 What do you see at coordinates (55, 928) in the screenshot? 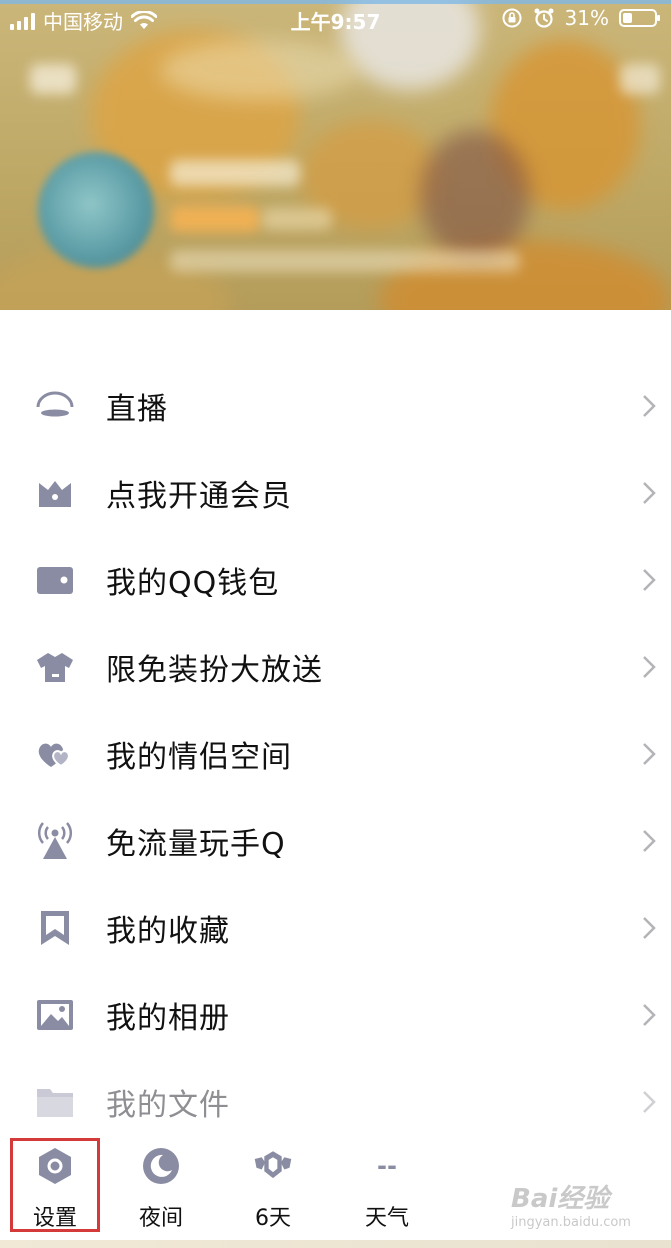
I see `bookmark-icon` at bounding box center [55, 928].